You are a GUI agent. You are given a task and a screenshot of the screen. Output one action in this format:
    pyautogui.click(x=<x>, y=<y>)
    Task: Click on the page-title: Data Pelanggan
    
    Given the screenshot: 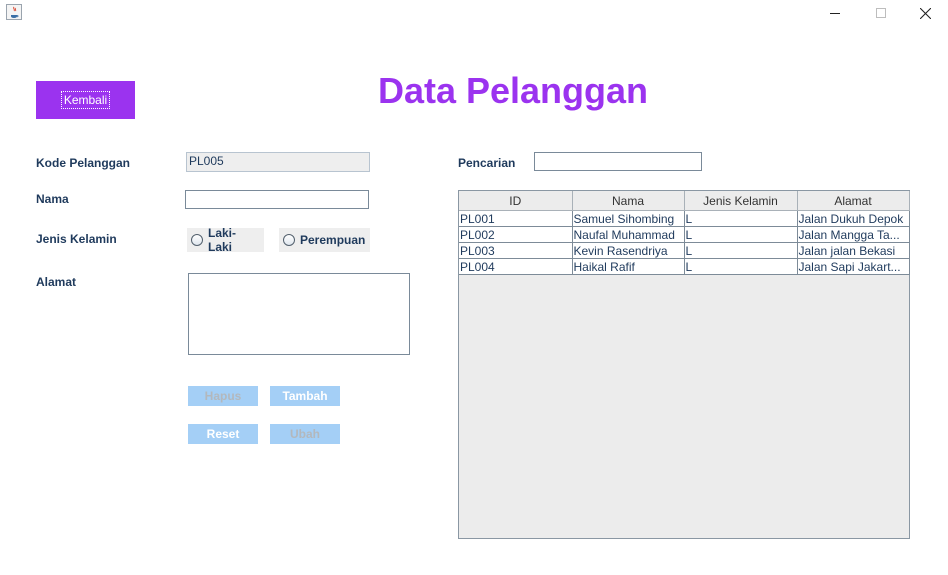 What is the action you would take?
    pyautogui.click(x=513, y=90)
    